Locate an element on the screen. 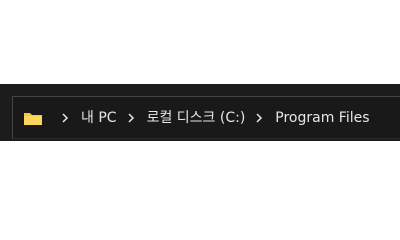 This screenshot has height=240, width=400. breadcrumb-item-my-pc: 내 PC is located at coordinates (99, 118).